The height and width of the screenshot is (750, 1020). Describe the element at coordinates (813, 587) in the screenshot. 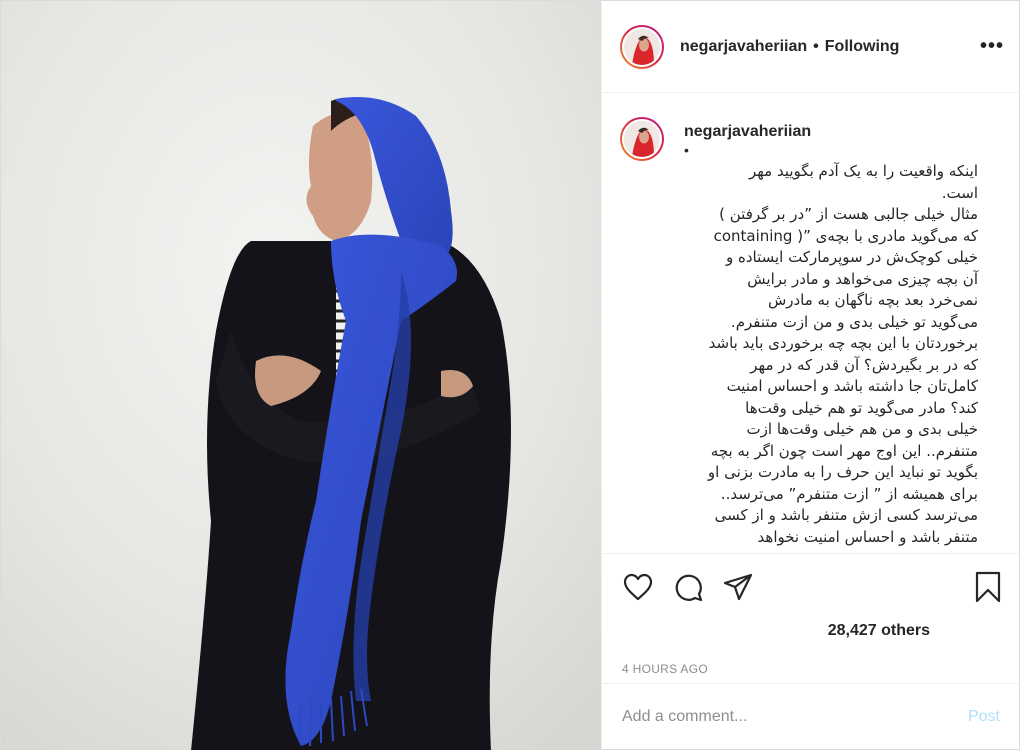

I see `action-icons` at that location.